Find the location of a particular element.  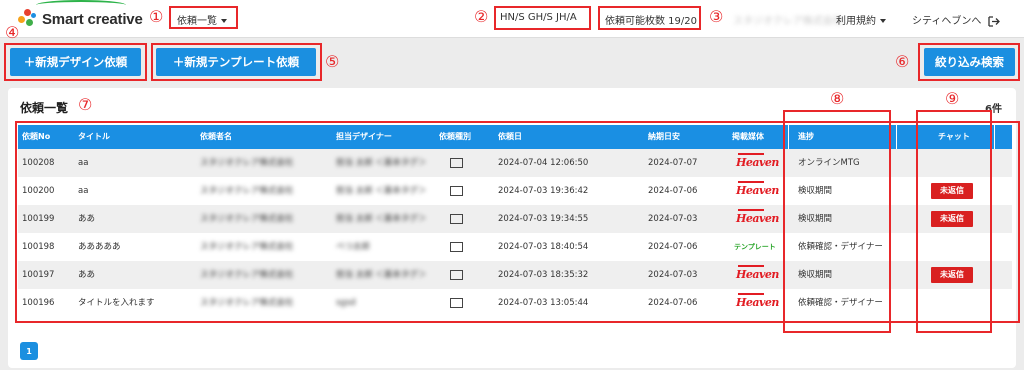

annotation-number-3: ③ is located at coordinates (716, 16).